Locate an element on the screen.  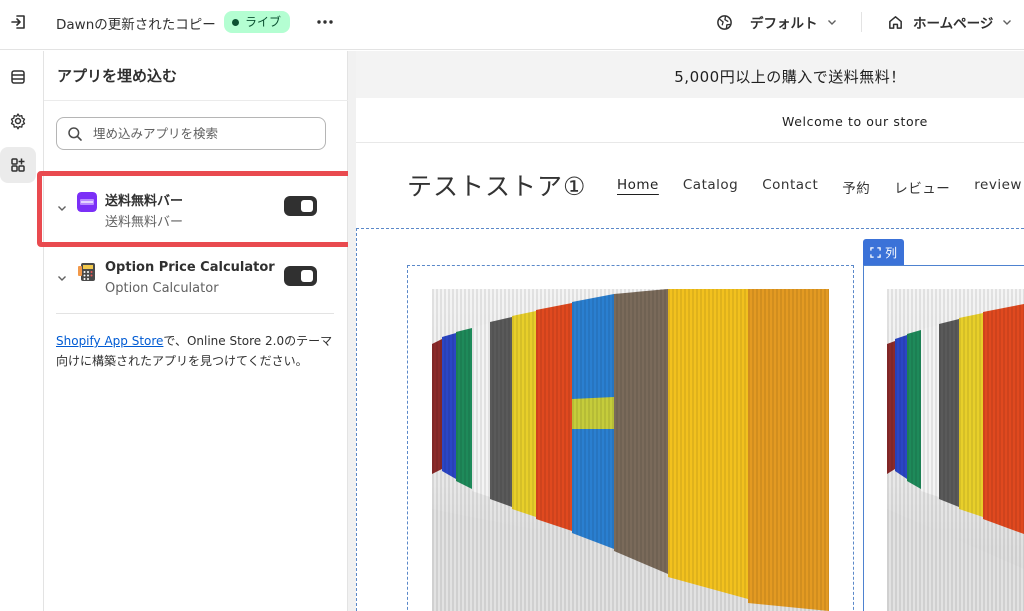
search-box is located at coordinates (191, 133).